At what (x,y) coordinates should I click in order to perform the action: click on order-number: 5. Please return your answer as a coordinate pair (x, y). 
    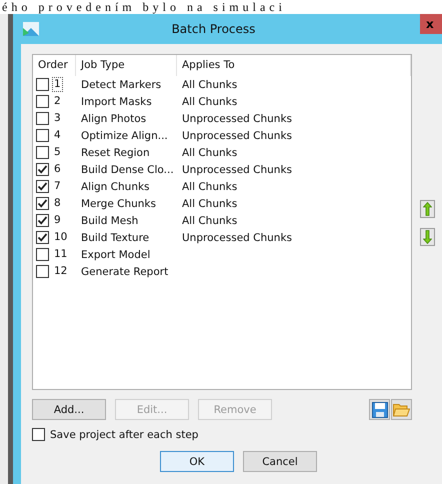
    Looking at the image, I should click on (57, 152).